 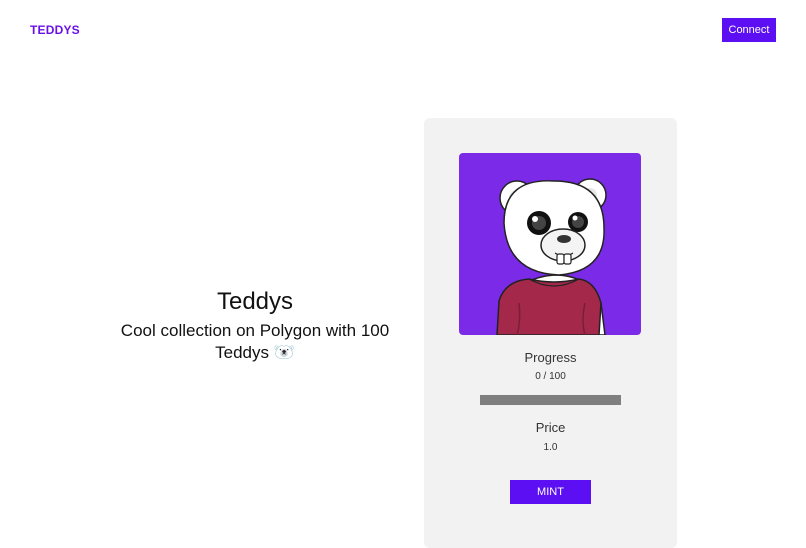 What do you see at coordinates (55, 30) in the screenshot?
I see `brand-logo: TEDDYS` at bounding box center [55, 30].